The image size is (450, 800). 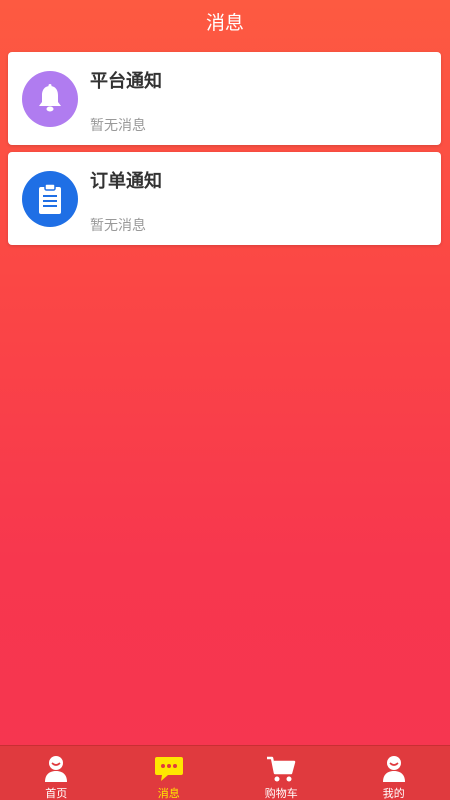 What do you see at coordinates (50, 199) in the screenshot?
I see `clipboard-icon` at bounding box center [50, 199].